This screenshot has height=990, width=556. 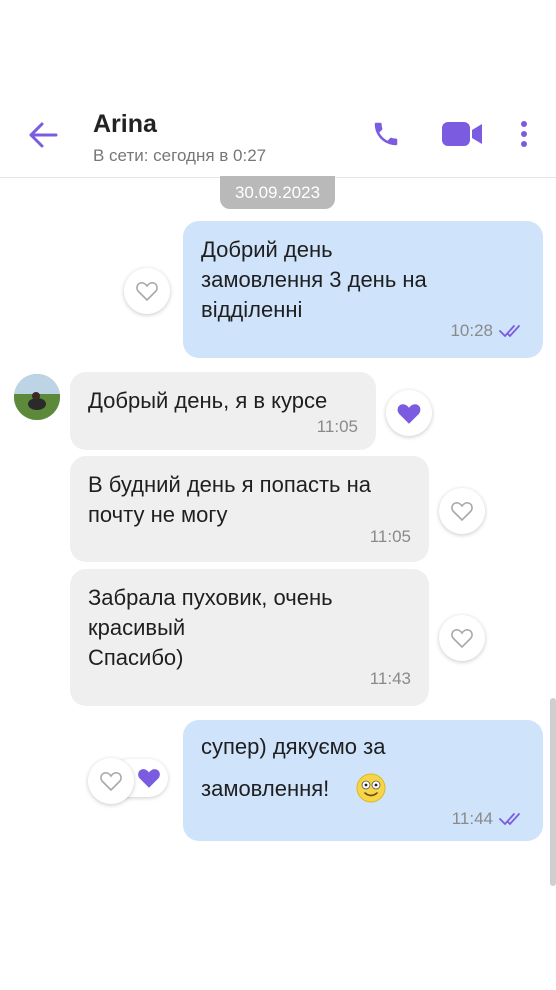 What do you see at coordinates (278, 136) in the screenshot?
I see `chat-header: Arina В сети: сегодня в 0:27` at bounding box center [278, 136].